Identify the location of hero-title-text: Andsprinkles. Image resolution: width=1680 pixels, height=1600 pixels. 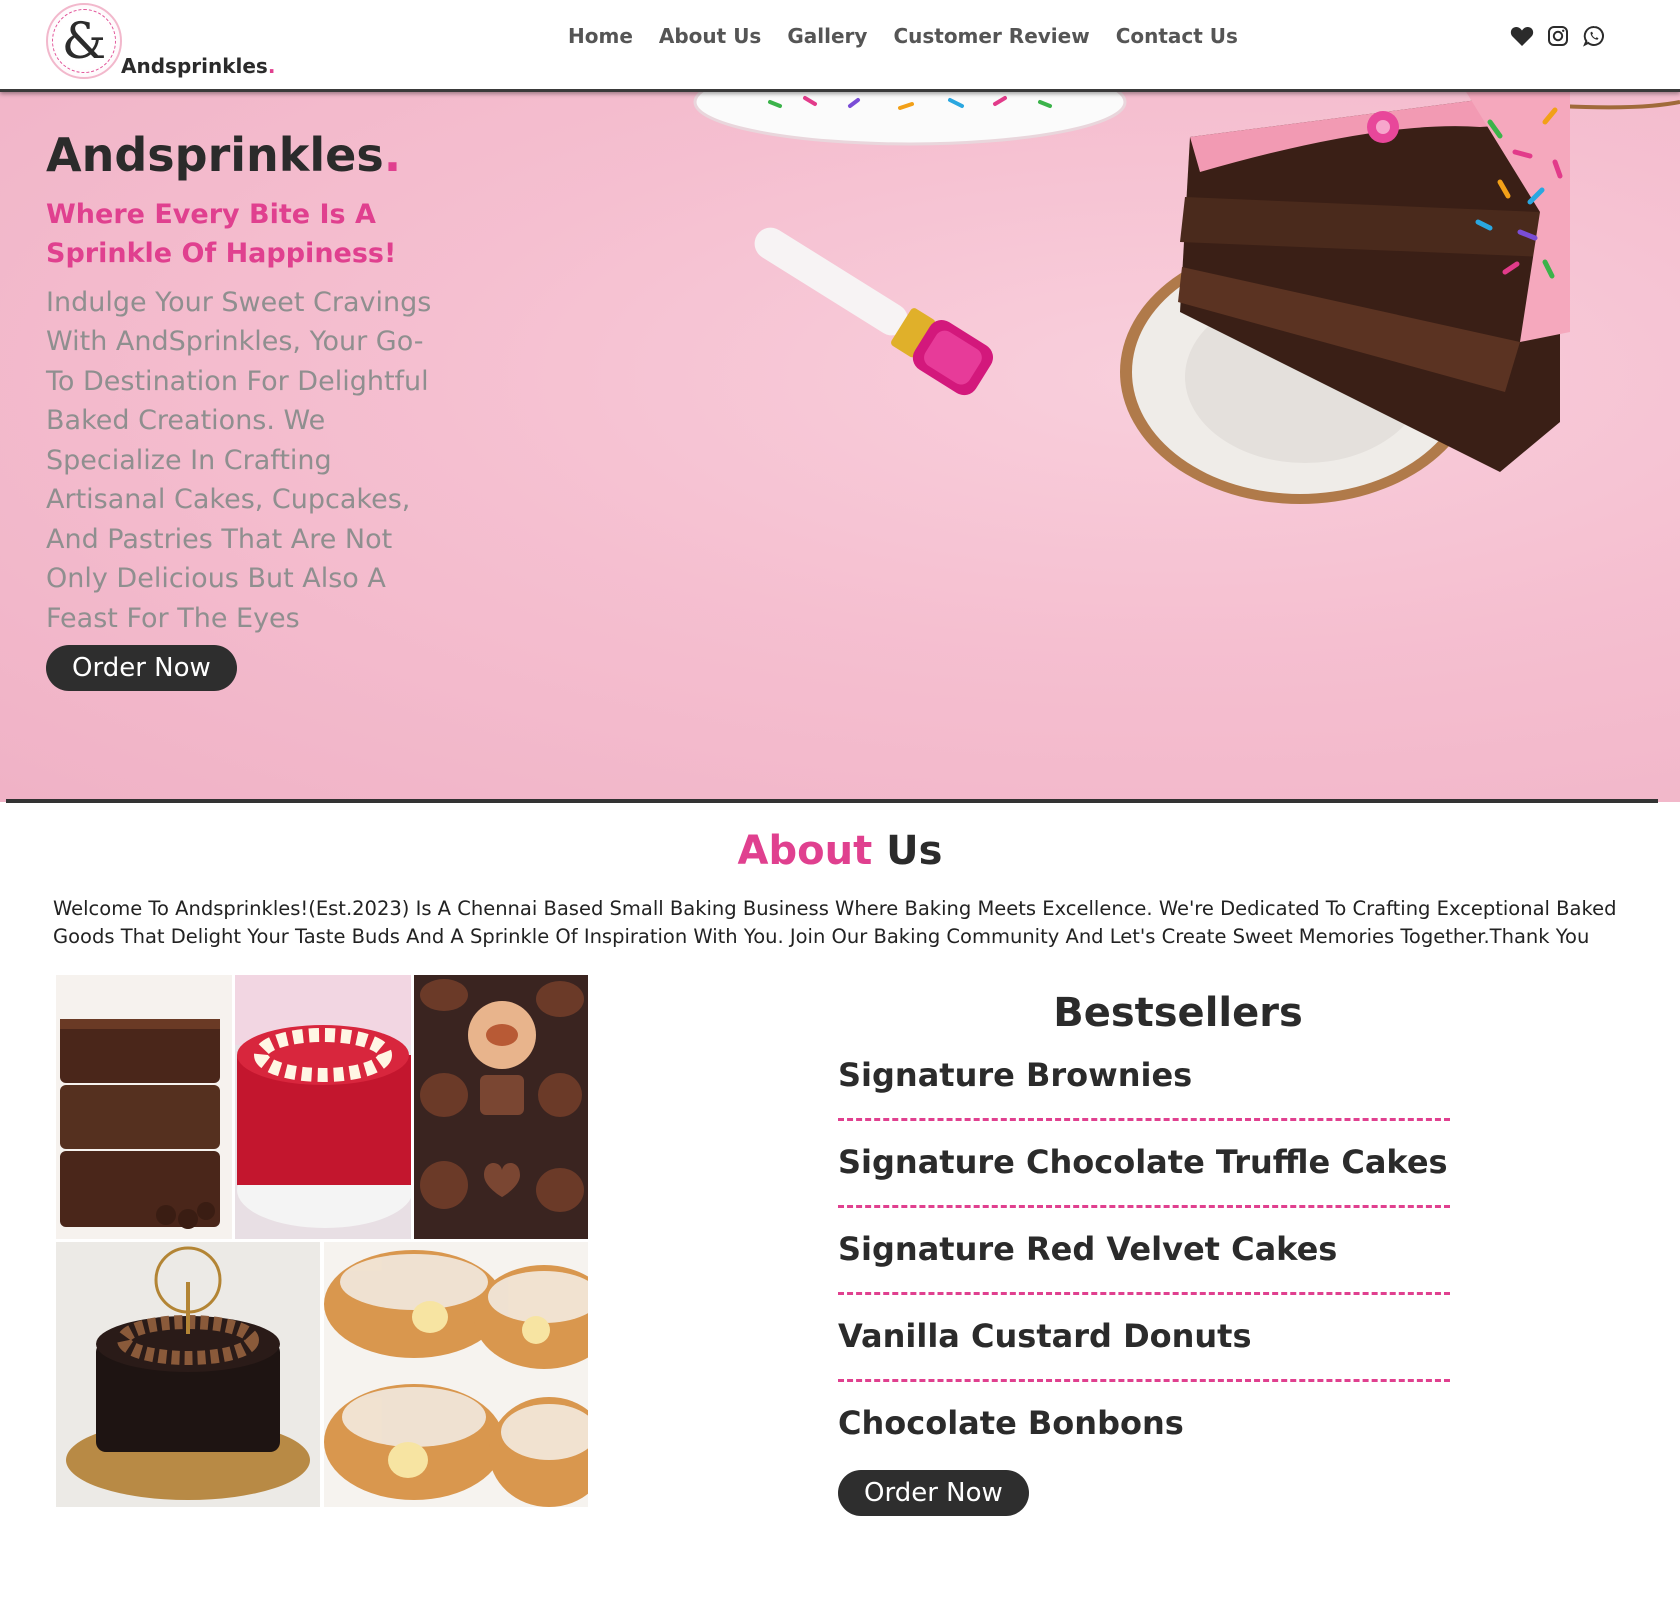
(215, 155).